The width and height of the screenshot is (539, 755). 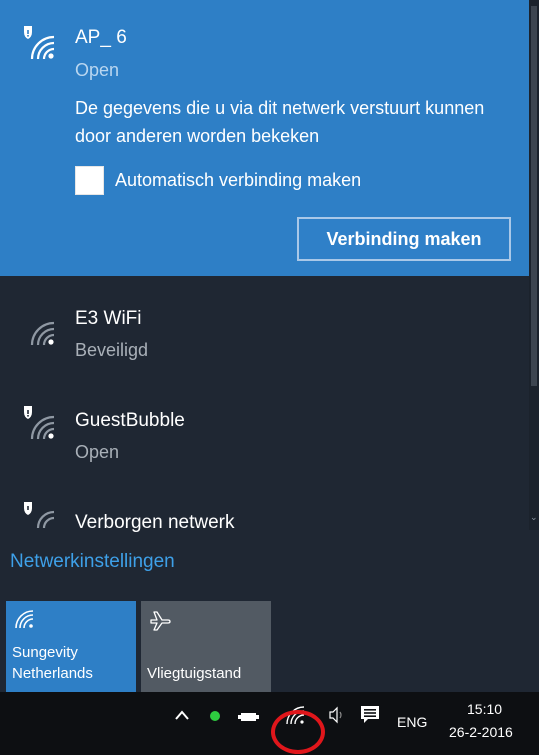 What do you see at coordinates (155, 522) in the screenshot?
I see `network-name: Verborgen netwerk` at bounding box center [155, 522].